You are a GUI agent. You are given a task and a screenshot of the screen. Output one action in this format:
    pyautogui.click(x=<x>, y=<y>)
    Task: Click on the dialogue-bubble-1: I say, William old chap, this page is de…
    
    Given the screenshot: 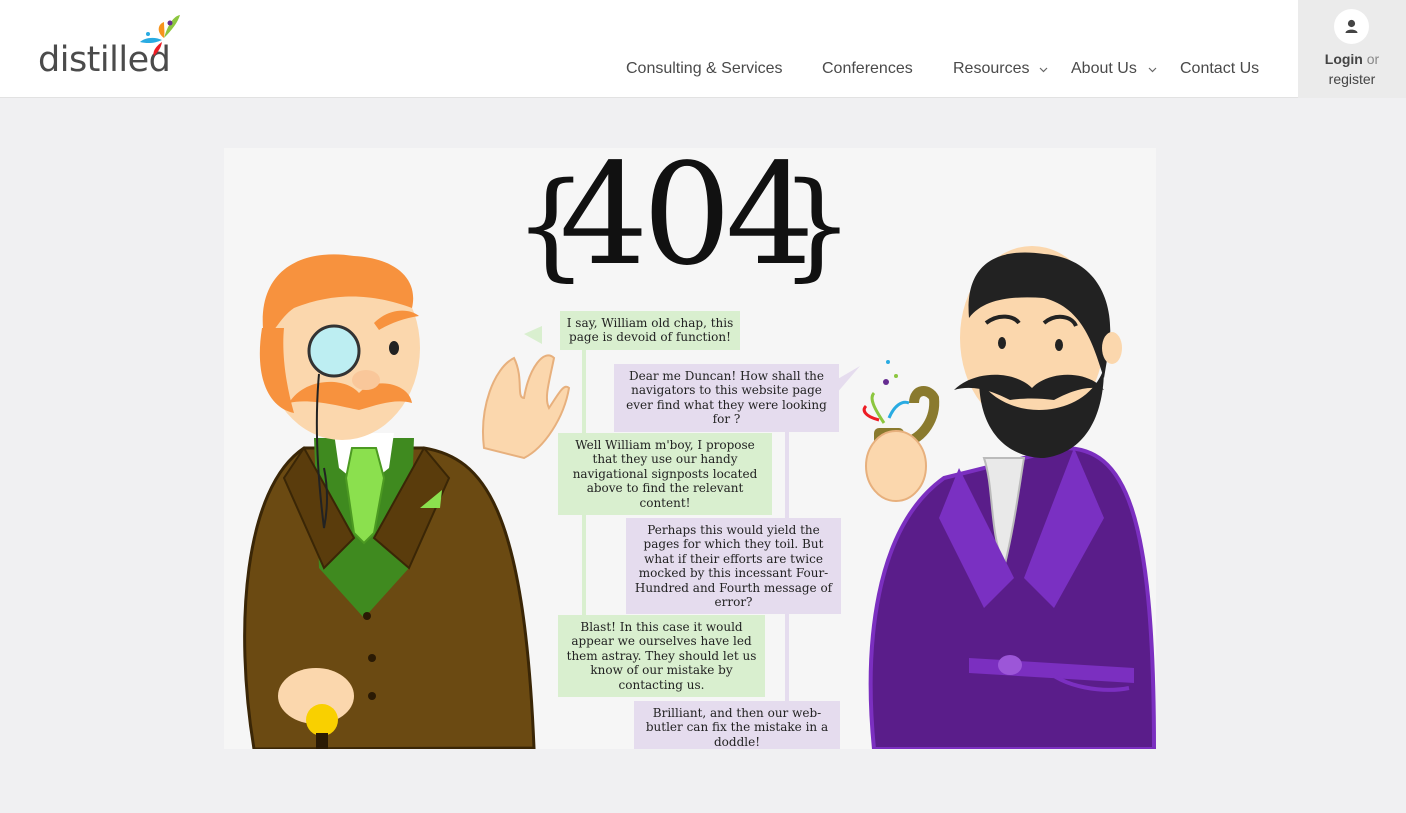 What is the action you would take?
    pyautogui.click(x=650, y=330)
    